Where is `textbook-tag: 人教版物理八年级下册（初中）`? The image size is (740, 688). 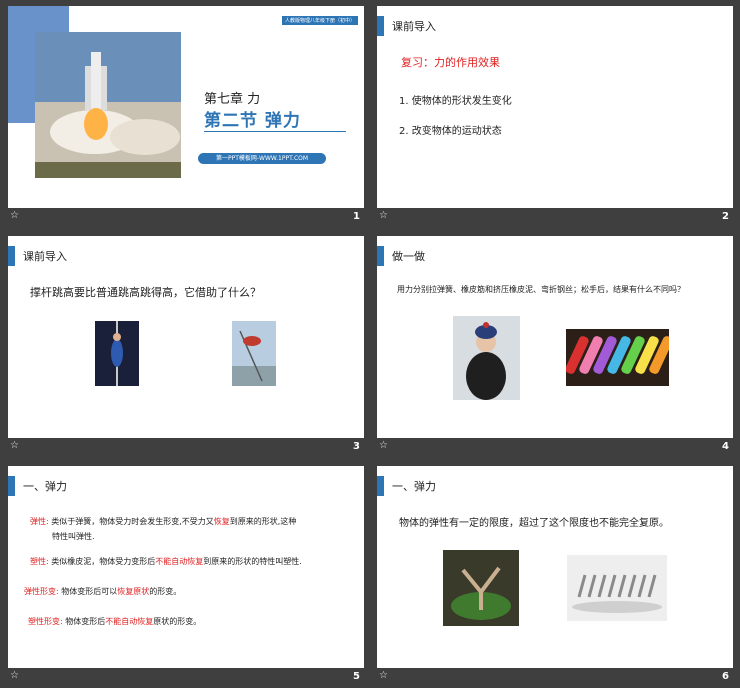 textbook-tag: 人教版物理八年级下册（初中） is located at coordinates (319, 20).